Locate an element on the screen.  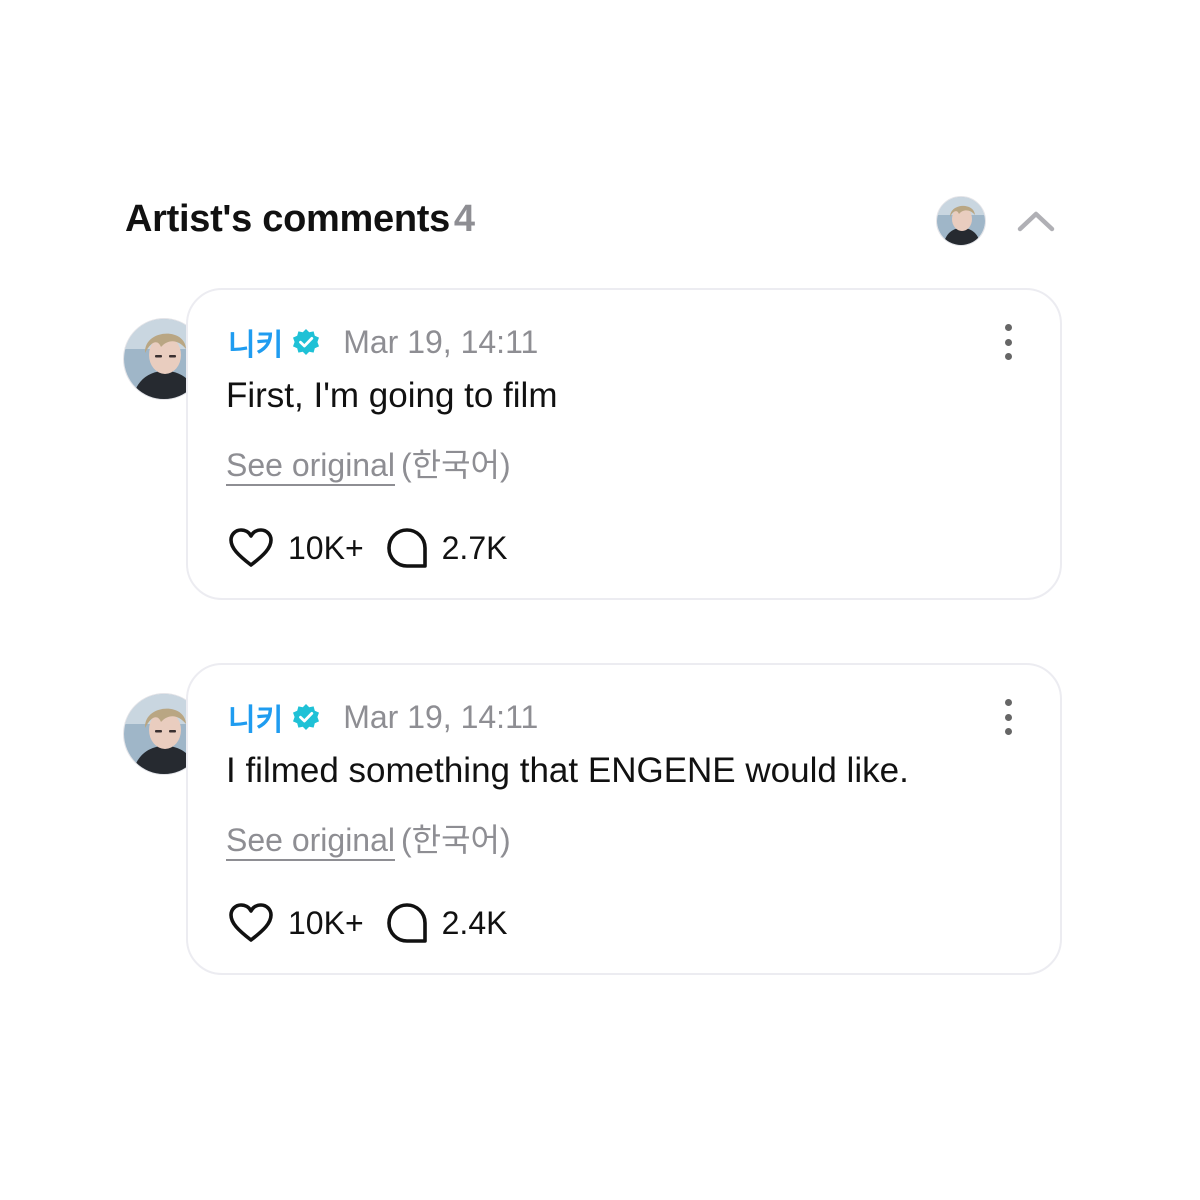
artist-comments-header: Artist's comments 4 is located at coordinates (595, 222).